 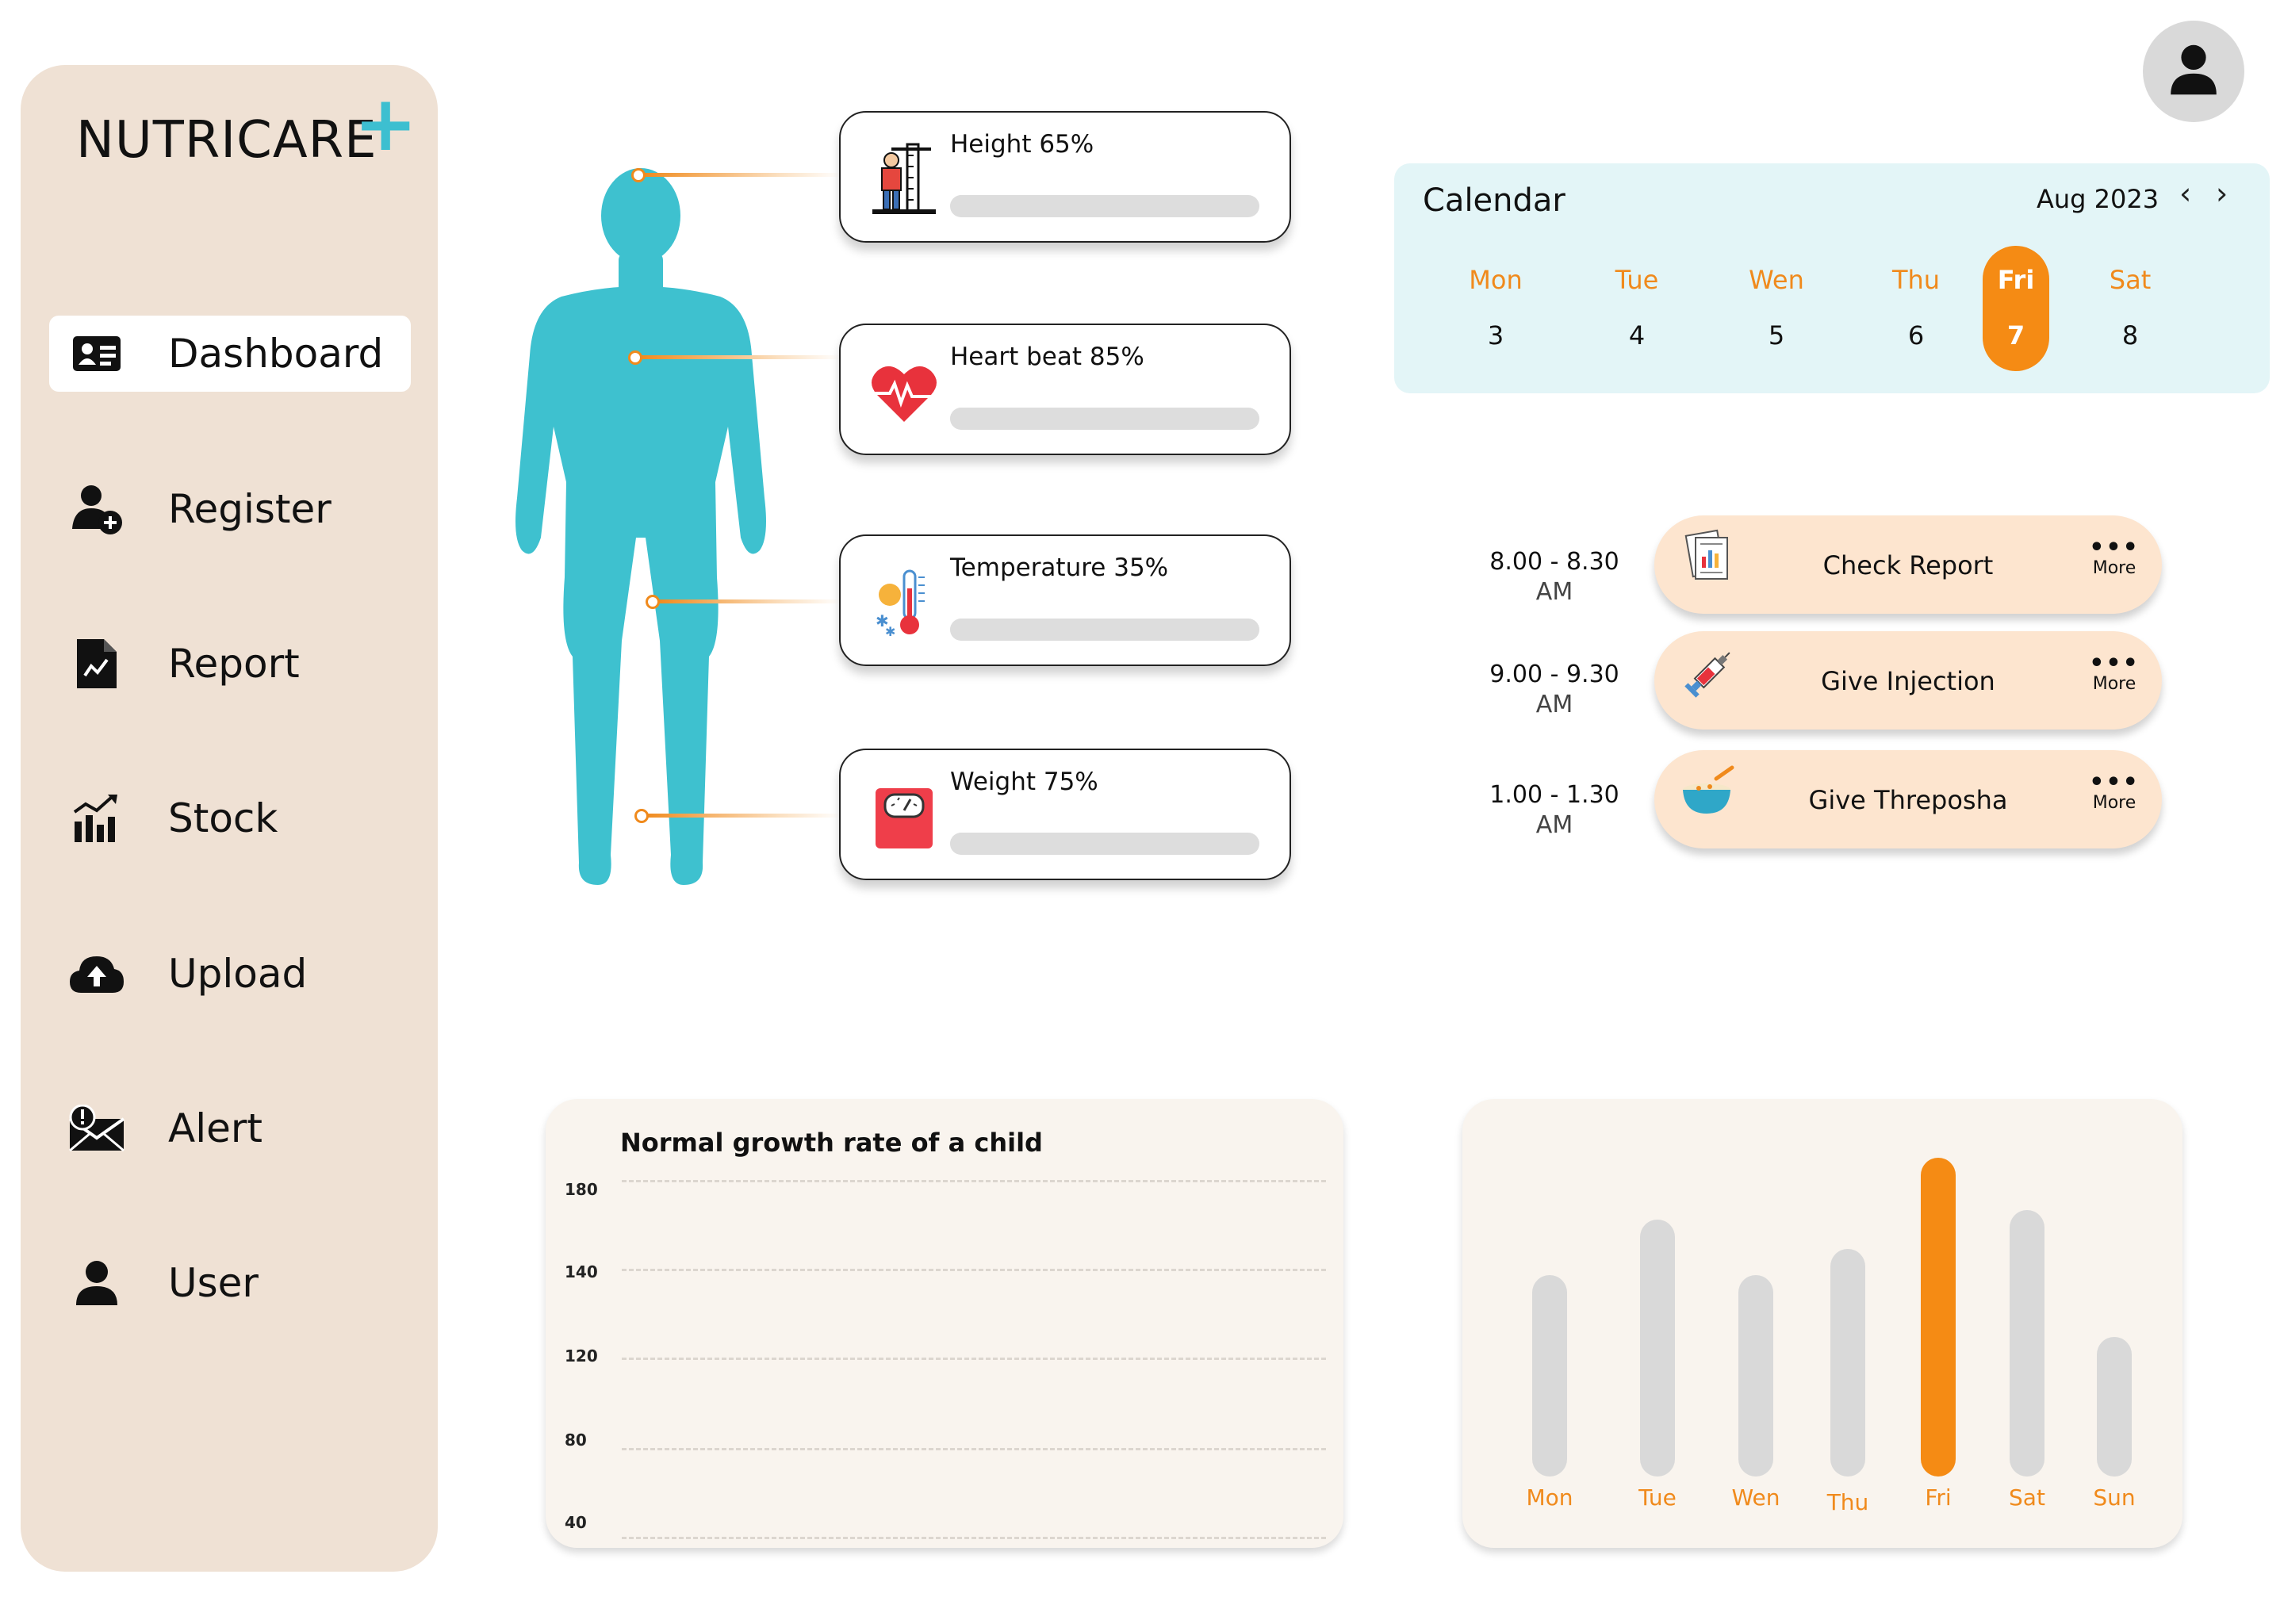 What do you see at coordinates (1822, 1323) in the screenshot?
I see `weekly-bar-chart: Mon Tue Wen Thu Fri Sat Sun` at bounding box center [1822, 1323].